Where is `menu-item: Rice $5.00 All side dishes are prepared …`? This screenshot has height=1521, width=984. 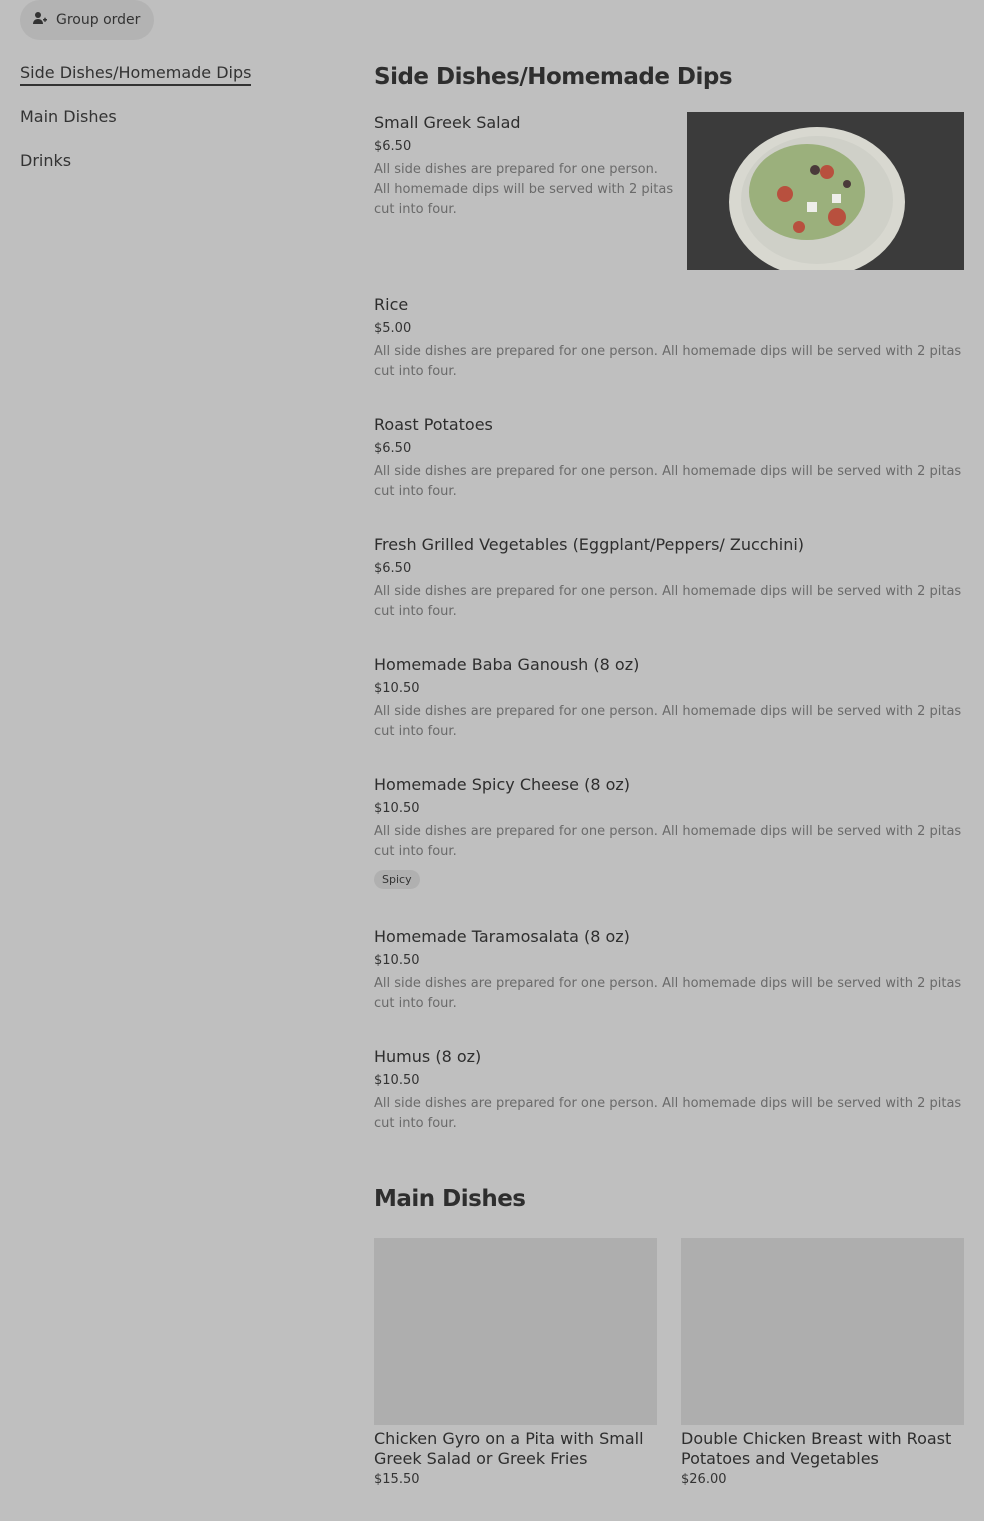 menu-item: Rice $5.00 All side dishes are prepared … is located at coordinates (669, 354).